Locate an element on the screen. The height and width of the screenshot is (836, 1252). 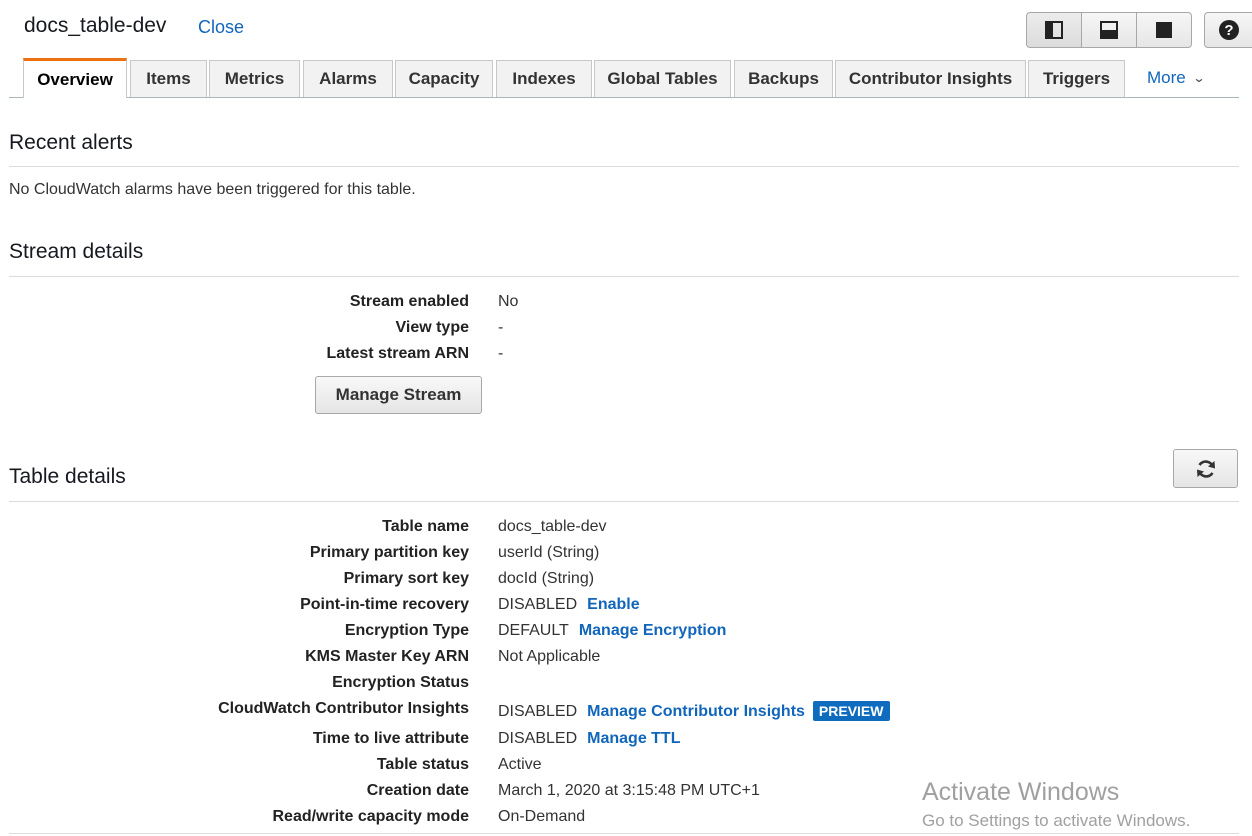
contributor-insights-label: CloudWatch Contributor Insights is located at coordinates (343, 708).